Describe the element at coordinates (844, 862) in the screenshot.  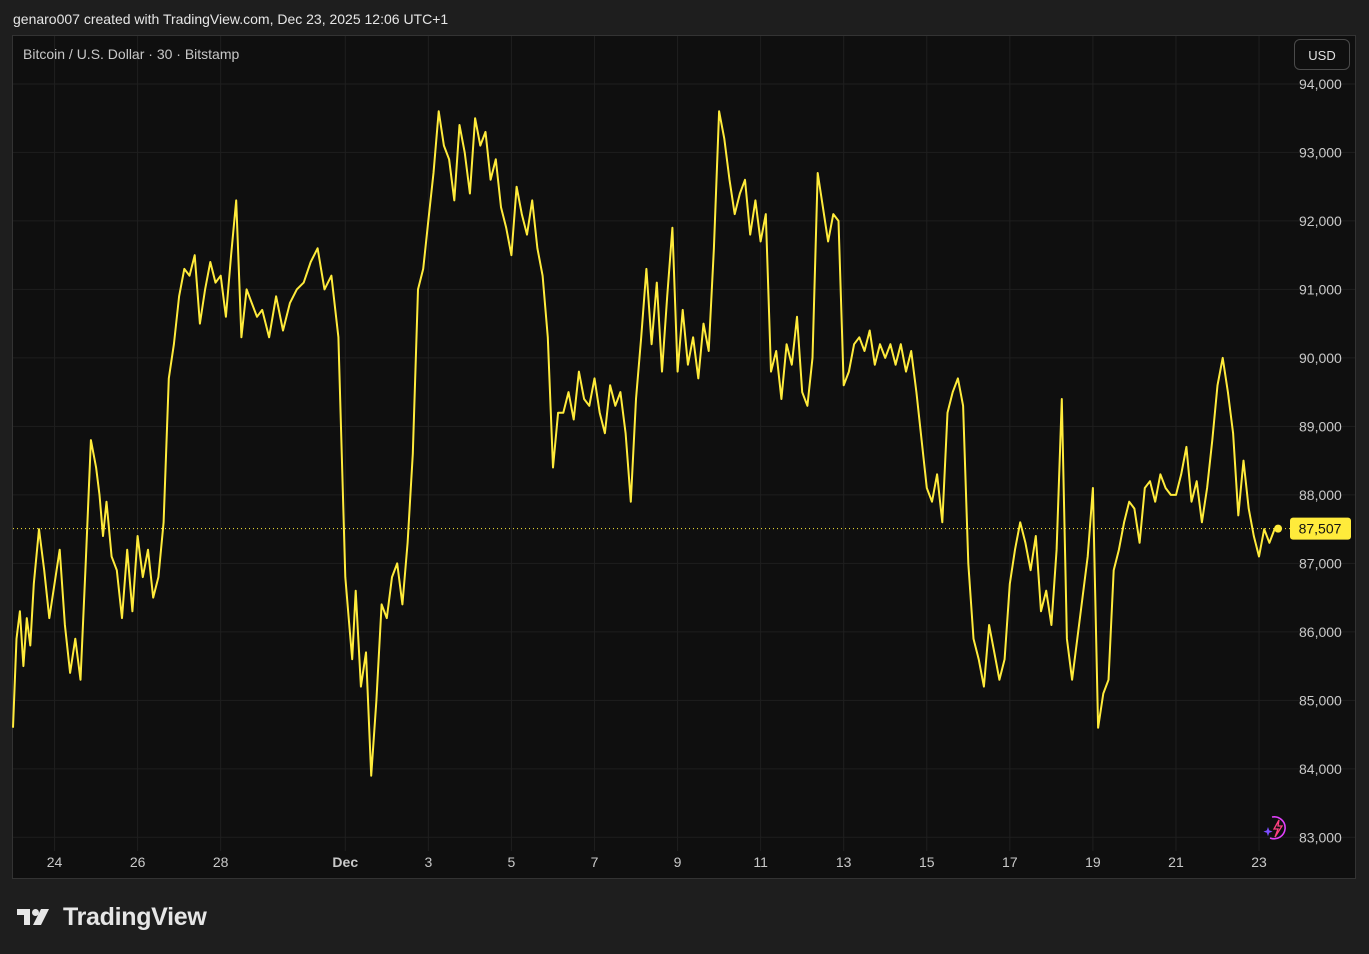
I see `x-tick-label: 13` at that location.